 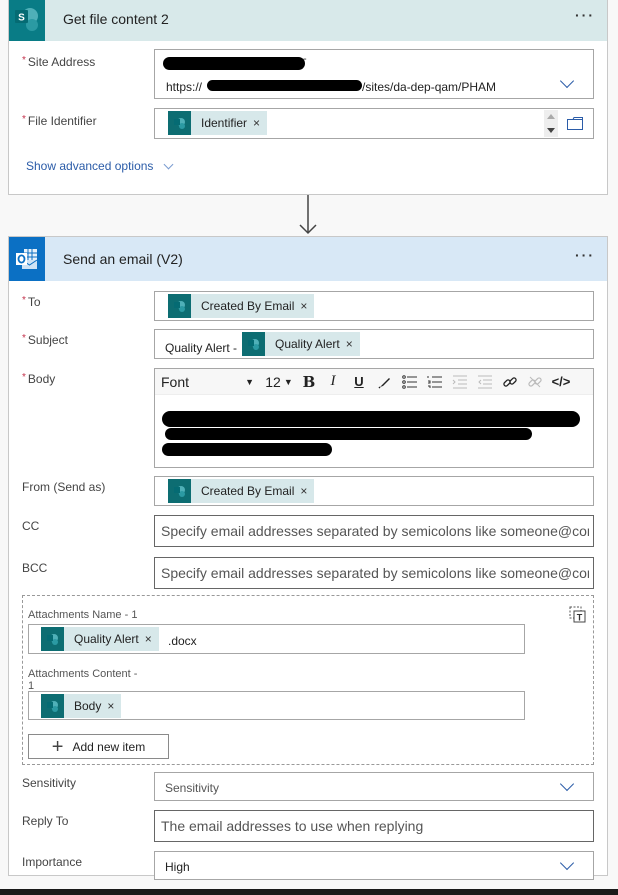 I want to click on link-icon, so click(x=509, y=382).